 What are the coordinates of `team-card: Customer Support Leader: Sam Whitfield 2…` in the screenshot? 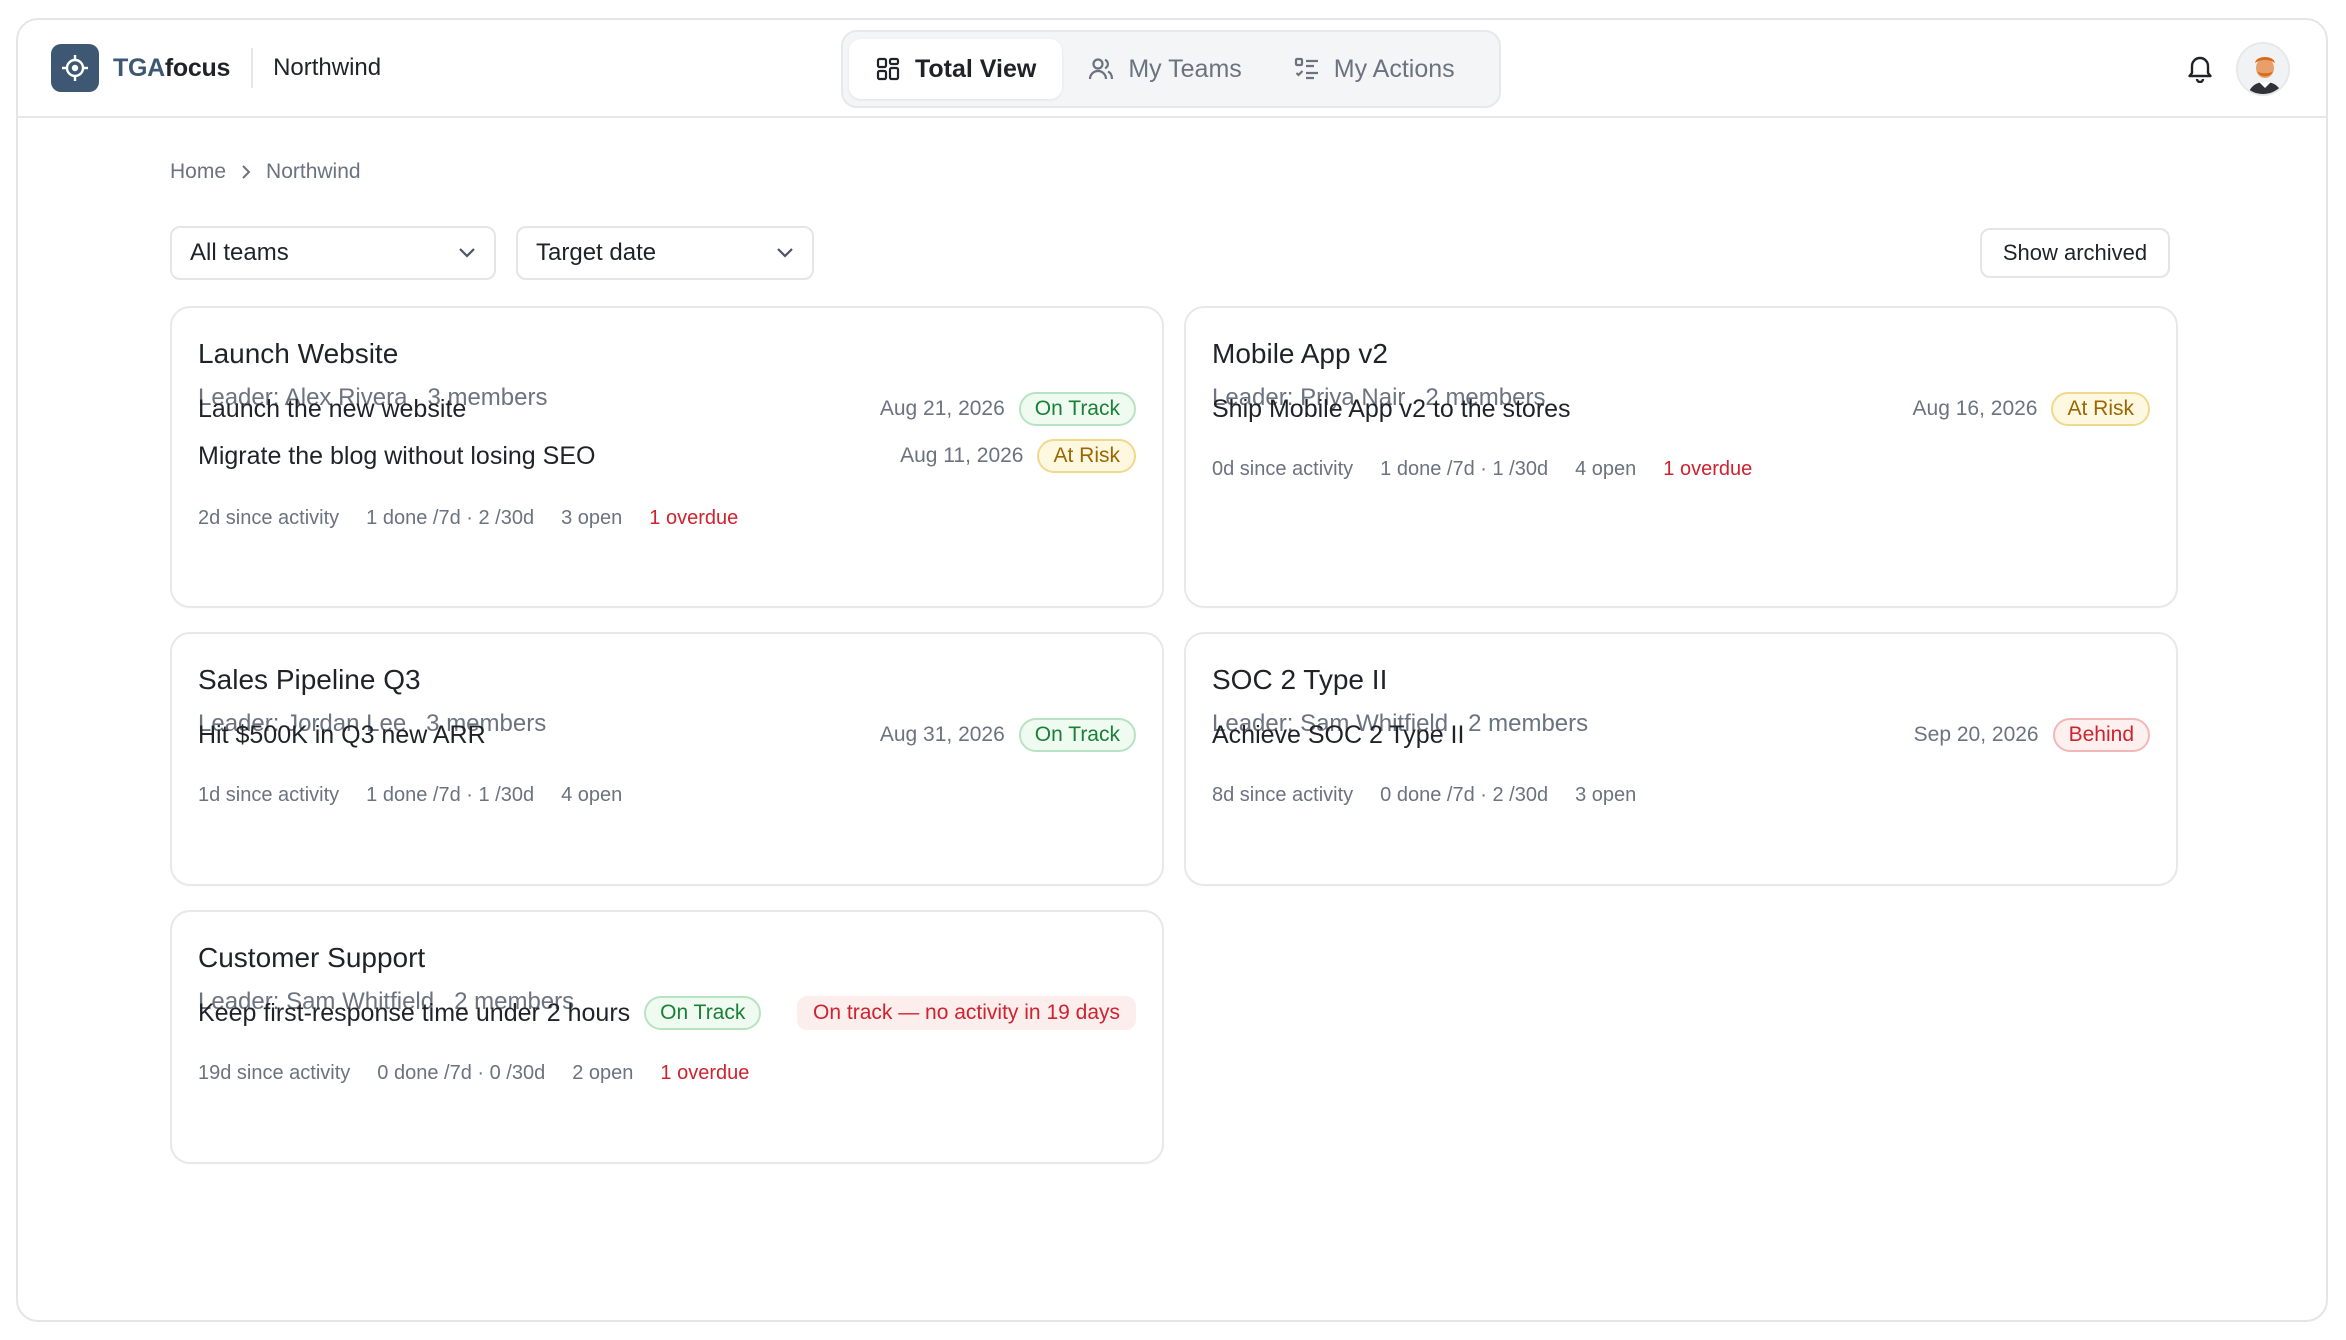 It's located at (667, 1037).